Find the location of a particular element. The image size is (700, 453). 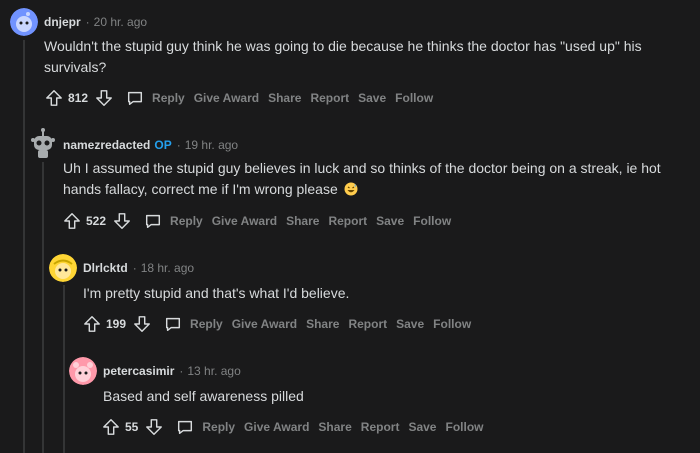

vote-score: 522 is located at coordinates (96, 221).